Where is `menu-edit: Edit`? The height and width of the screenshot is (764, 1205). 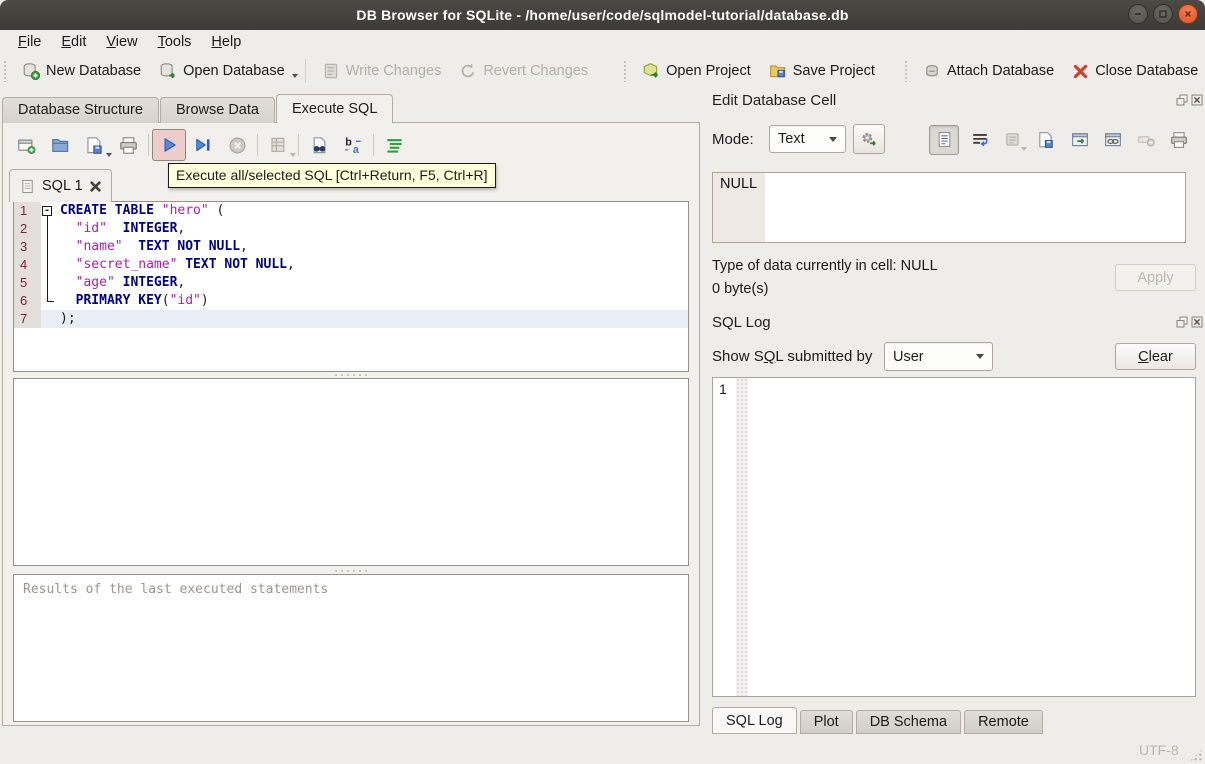
menu-edit: Edit is located at coordinates (73, 42).